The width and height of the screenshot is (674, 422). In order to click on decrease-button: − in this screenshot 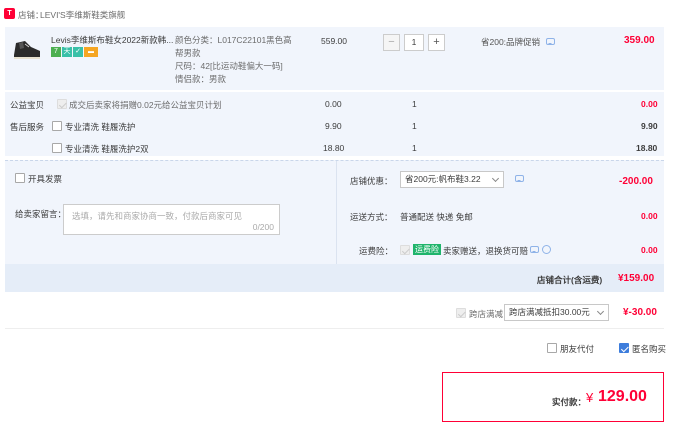, I will do `click(391, 42)`.